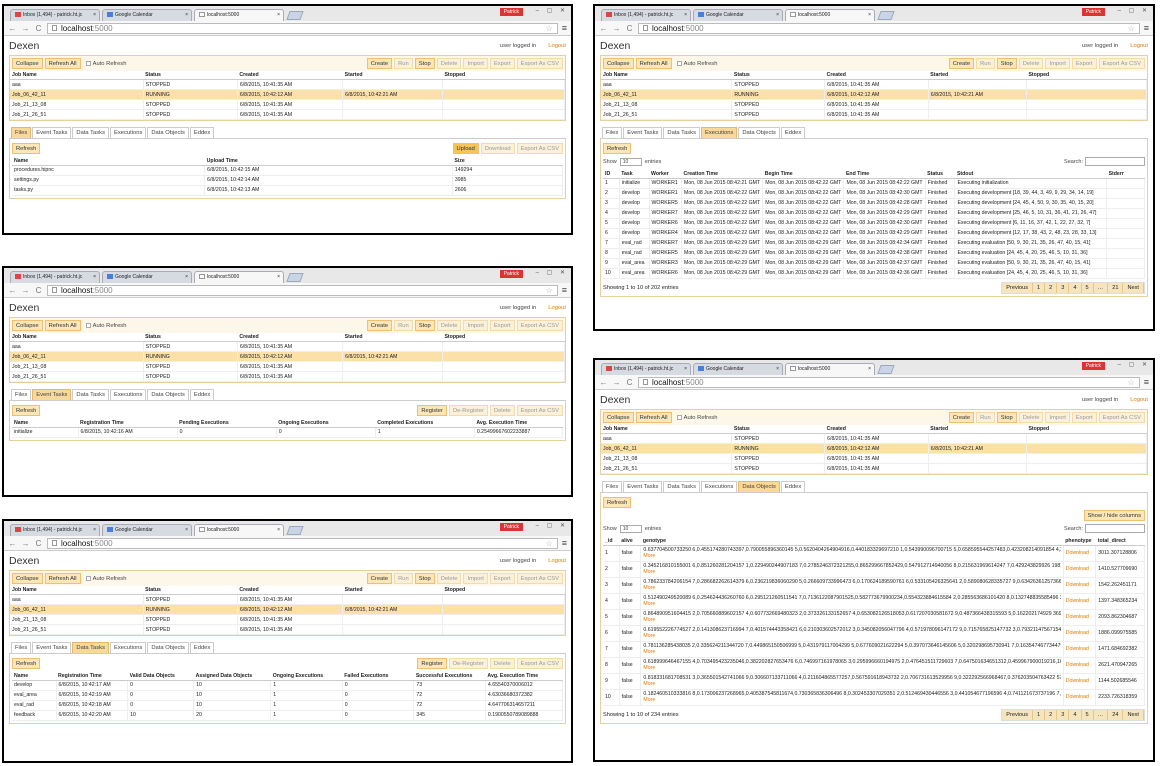 Image resolution: width=1165 pixels, height=766 pixels. Describe the element at coordinates (1133, 714) in the screenshot. I see `page-button: Next` at that location.